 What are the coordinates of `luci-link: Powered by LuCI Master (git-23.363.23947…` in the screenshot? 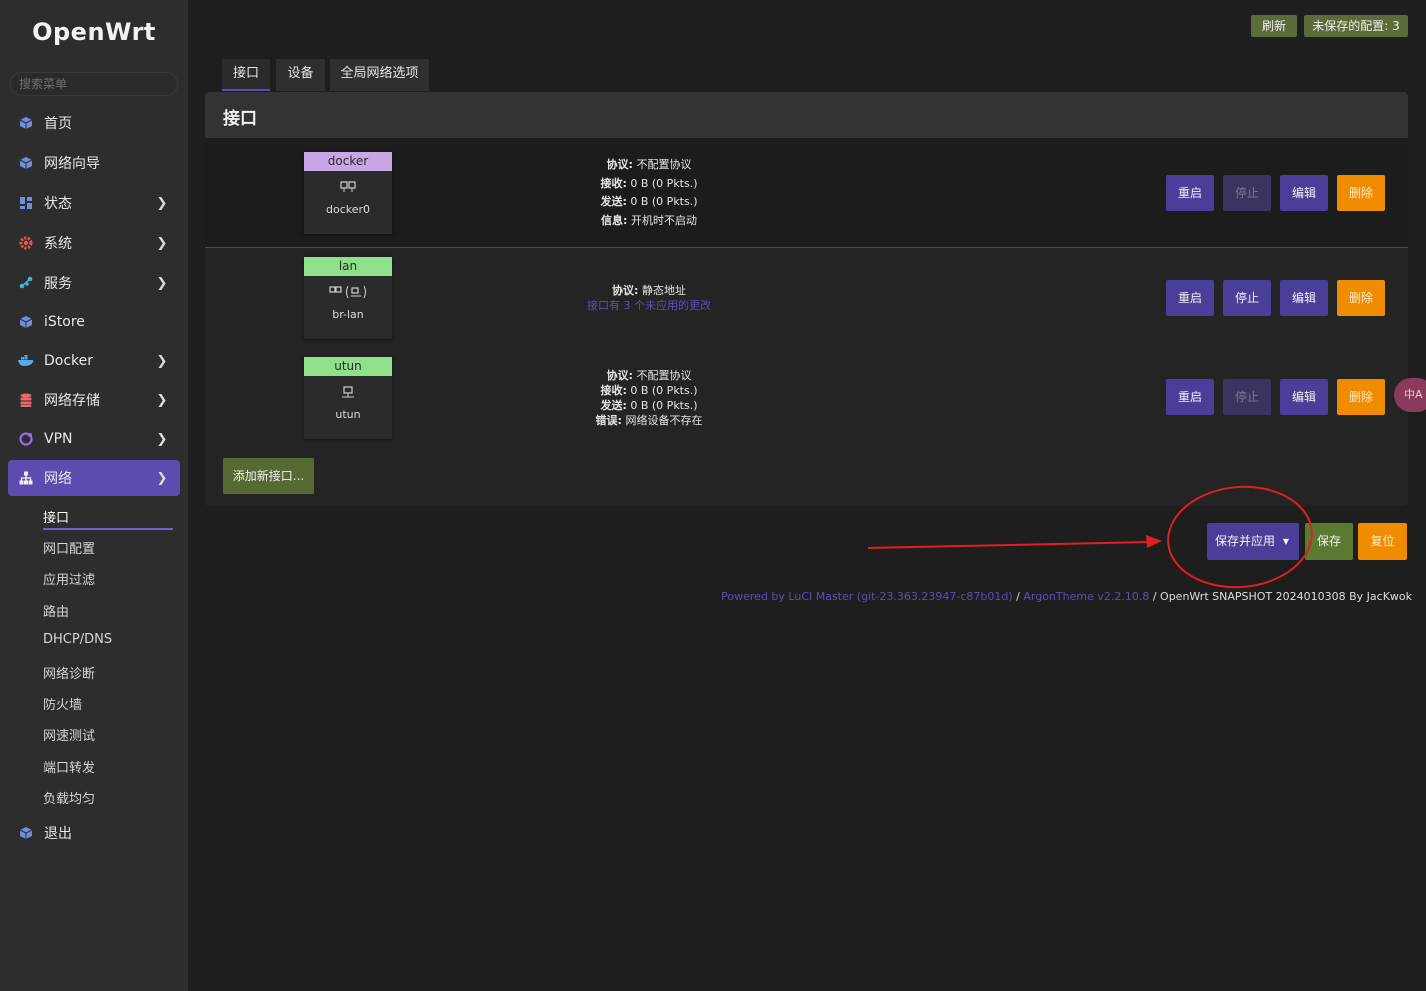 It's located at (867, 596).